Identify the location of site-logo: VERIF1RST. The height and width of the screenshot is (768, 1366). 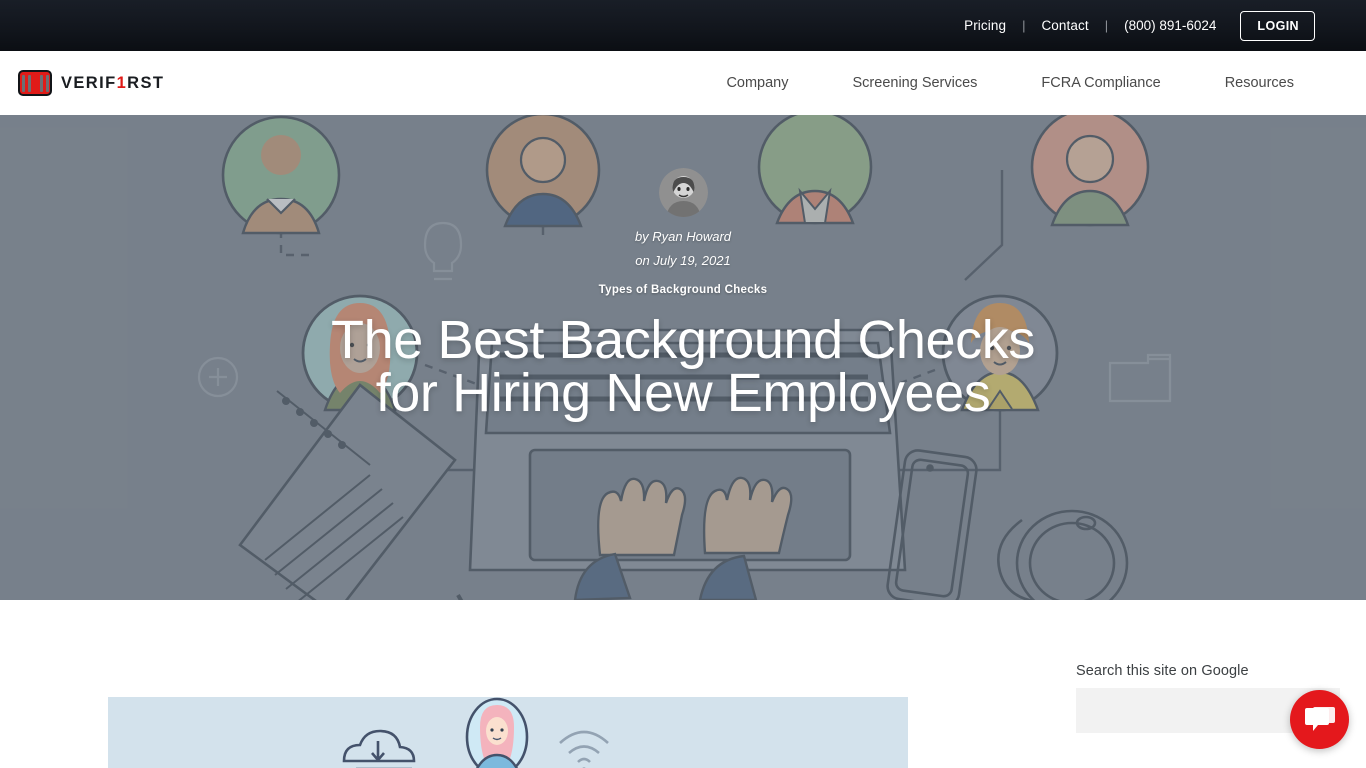
(91, 83).